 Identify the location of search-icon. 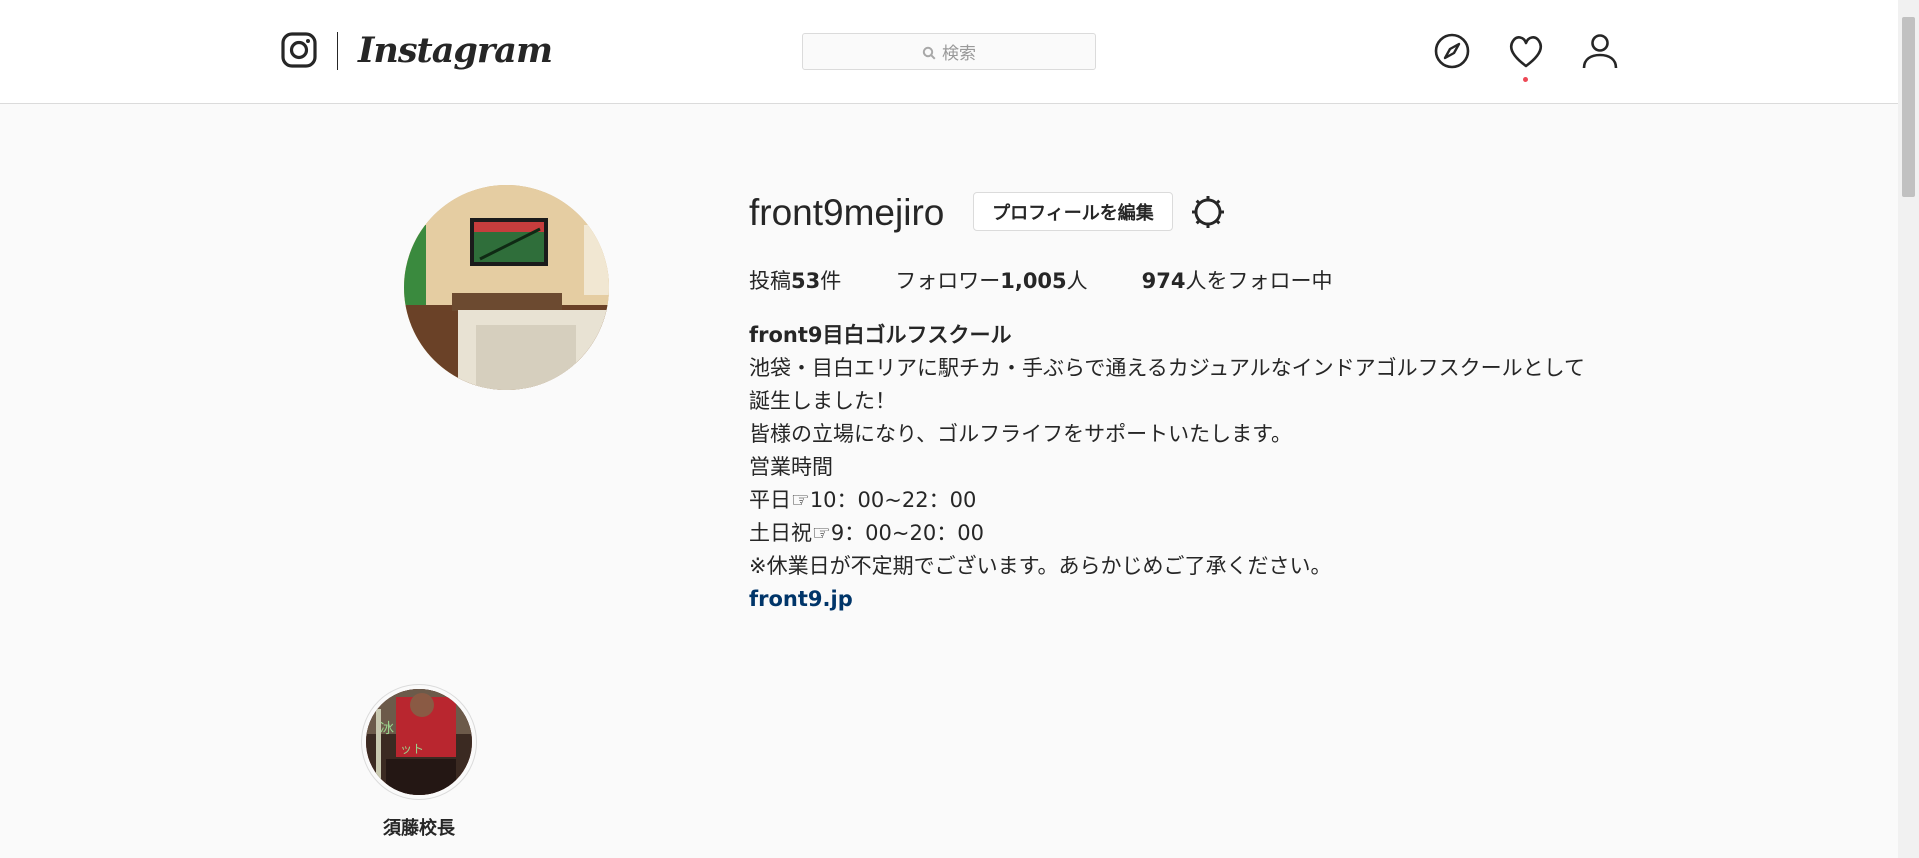
(929, 52).